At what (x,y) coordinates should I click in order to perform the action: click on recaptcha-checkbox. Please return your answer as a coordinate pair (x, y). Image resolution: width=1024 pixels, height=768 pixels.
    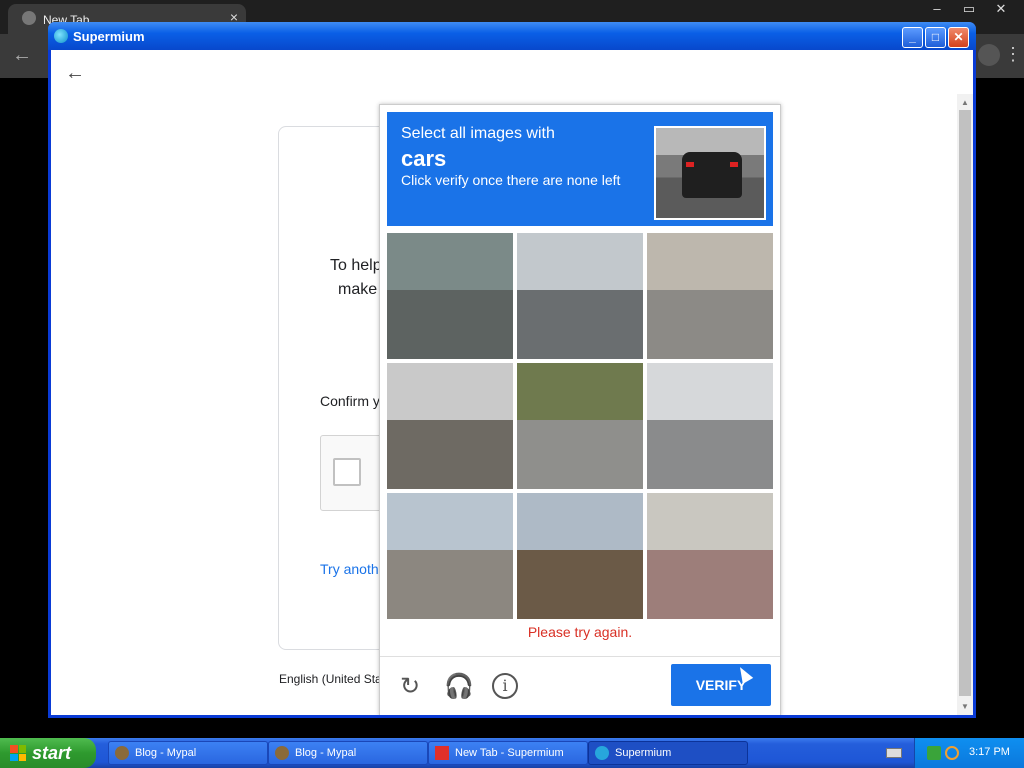
    Looking at the image, I should click on (347, 472).